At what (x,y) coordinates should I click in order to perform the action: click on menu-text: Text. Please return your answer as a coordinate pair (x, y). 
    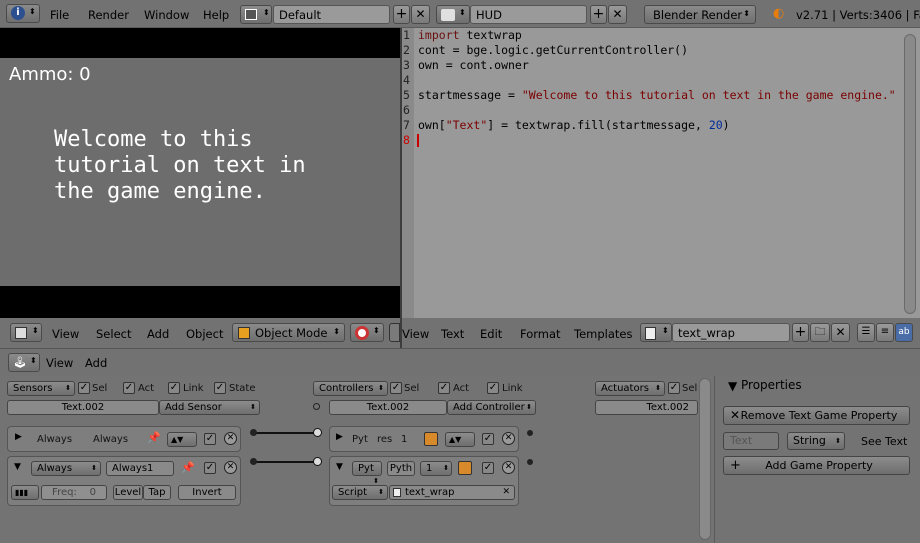
    Looking at the image, I should click on (452, 334).